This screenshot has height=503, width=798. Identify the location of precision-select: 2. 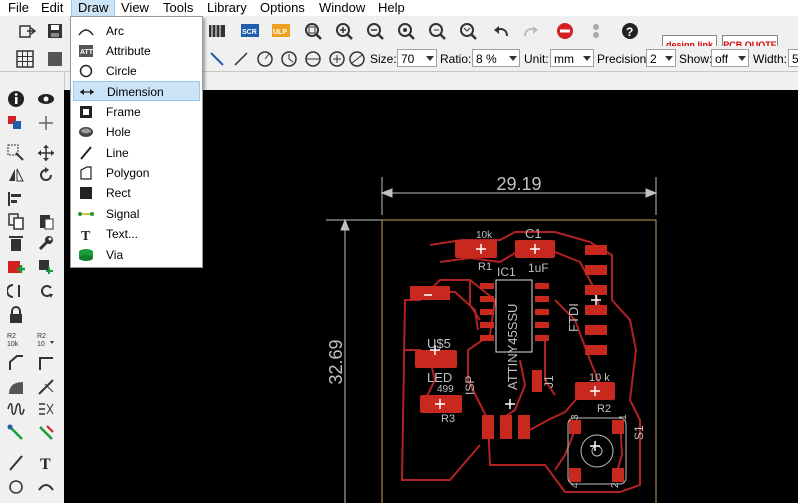
(661, 58).